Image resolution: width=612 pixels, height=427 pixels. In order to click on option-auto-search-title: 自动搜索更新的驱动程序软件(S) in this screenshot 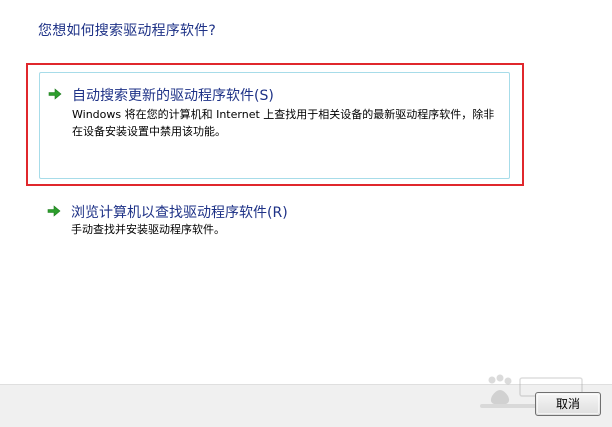, I will do `click(173, 96)`.